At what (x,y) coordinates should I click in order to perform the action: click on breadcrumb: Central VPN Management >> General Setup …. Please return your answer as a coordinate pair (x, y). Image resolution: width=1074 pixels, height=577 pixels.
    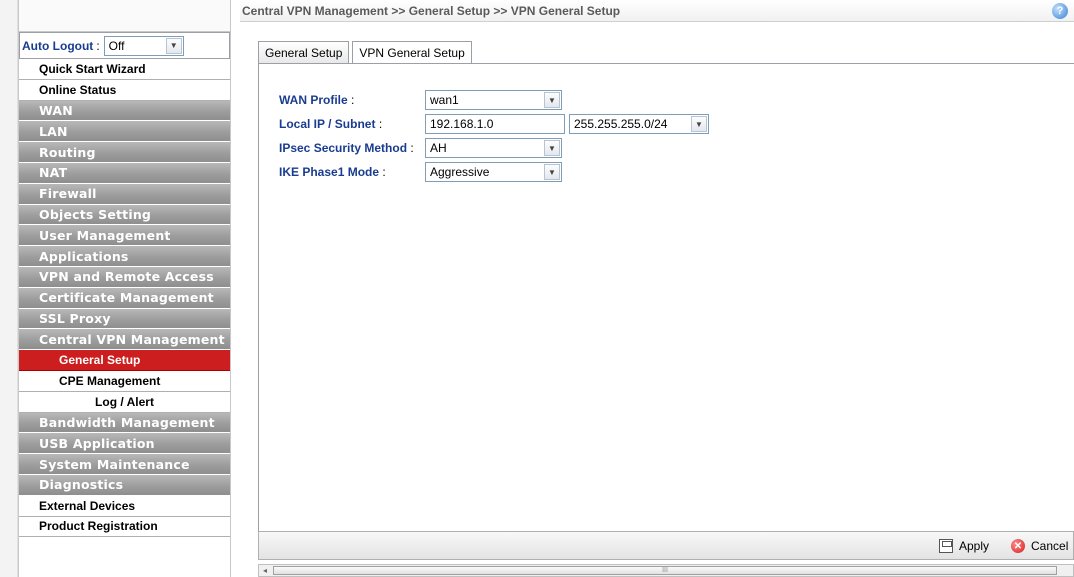
    Looking at the image, I should click on (657, 11).